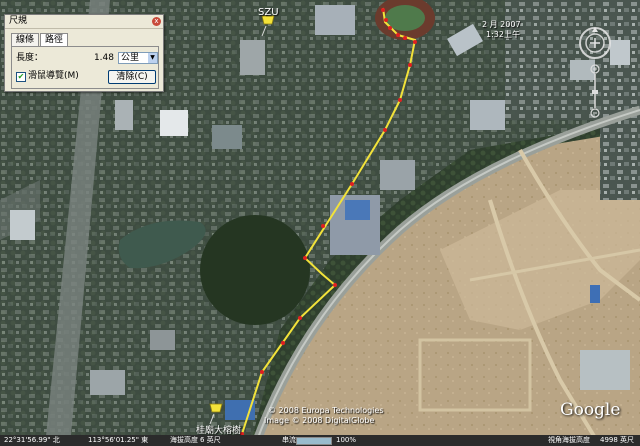  Describe the element at coordinates (569, 440) in the screenshot. I see `eye-altitude-label: 視角海拔高度` at that location.